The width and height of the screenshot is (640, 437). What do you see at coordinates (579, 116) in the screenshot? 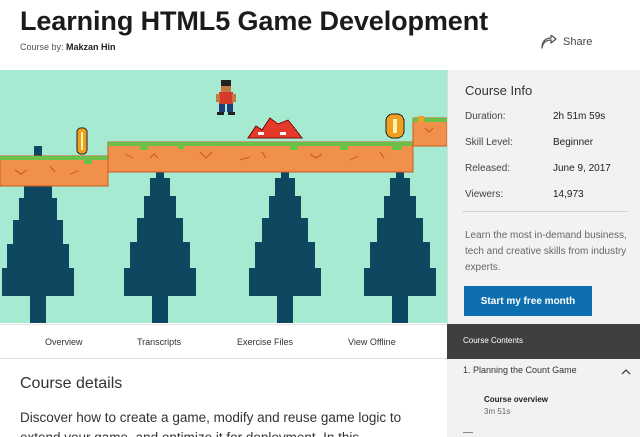
I see `info-value: 2h 51m 59s` at bounding box center [579, 116].